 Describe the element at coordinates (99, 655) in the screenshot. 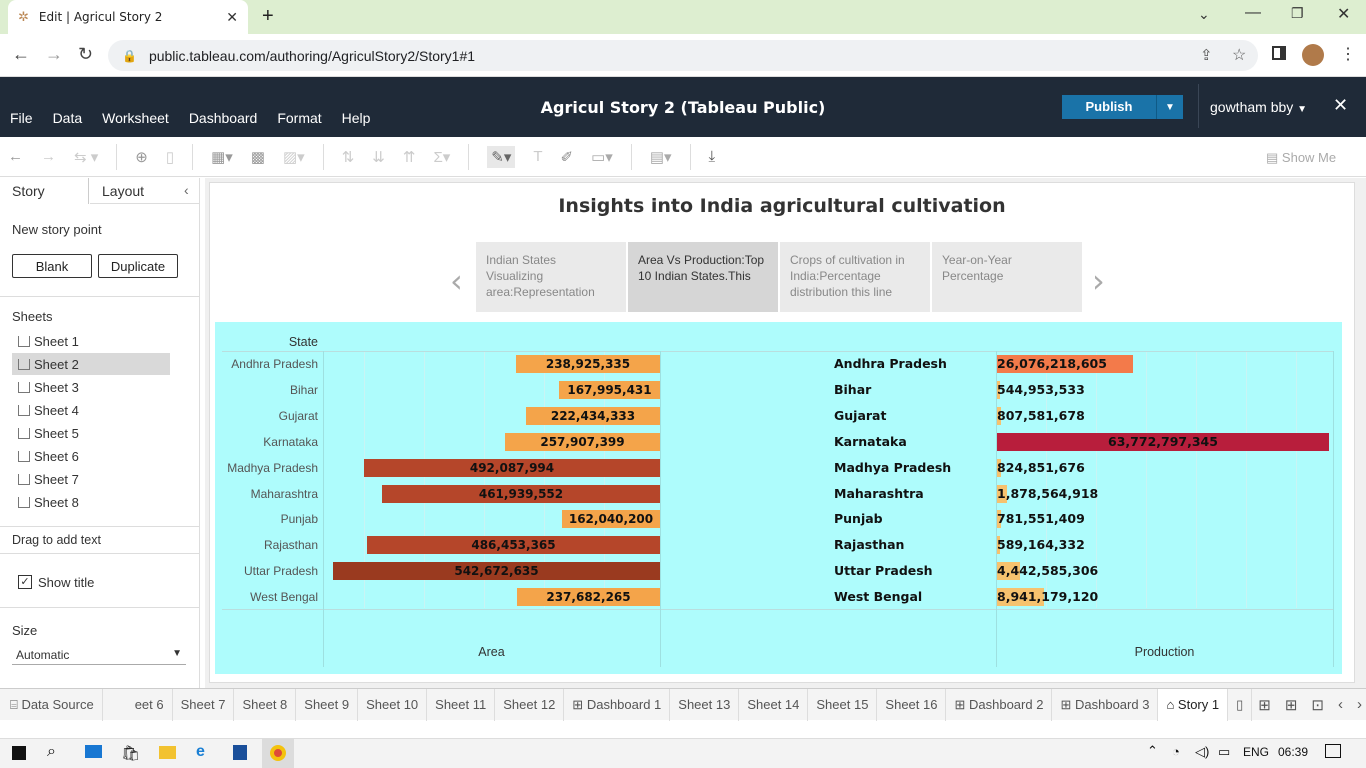

I see `size-select: Automatic ▼` at that location.